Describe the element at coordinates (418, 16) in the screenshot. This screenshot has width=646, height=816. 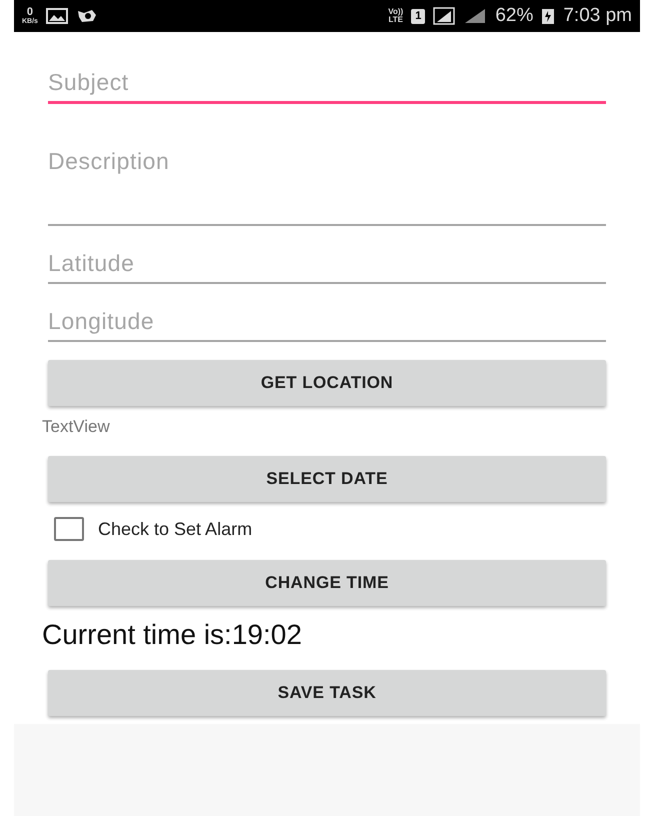
I see `sim-badge: 1` at that location.